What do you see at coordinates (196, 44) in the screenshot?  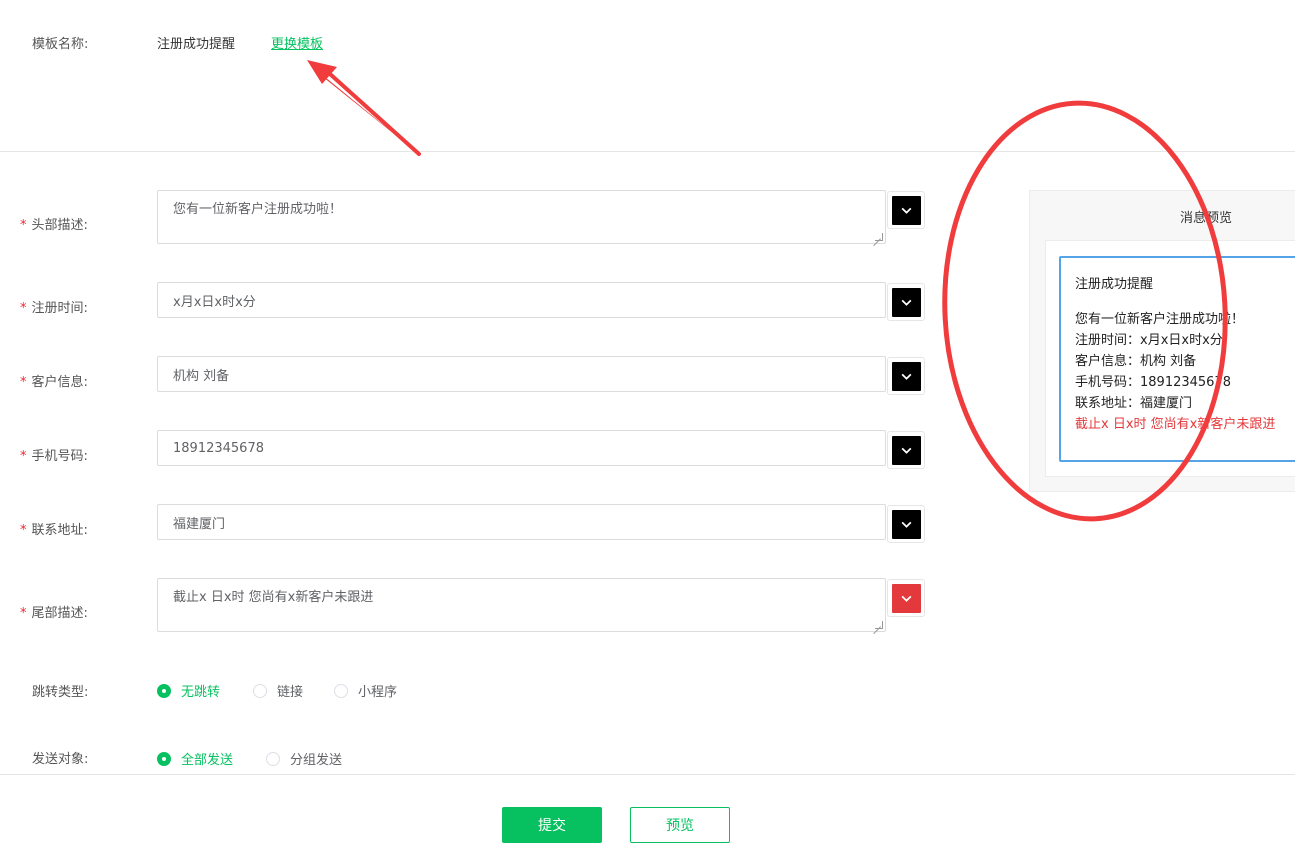 I see `template-name-value: 注册成功提醒` at bounding box center [196, 44].